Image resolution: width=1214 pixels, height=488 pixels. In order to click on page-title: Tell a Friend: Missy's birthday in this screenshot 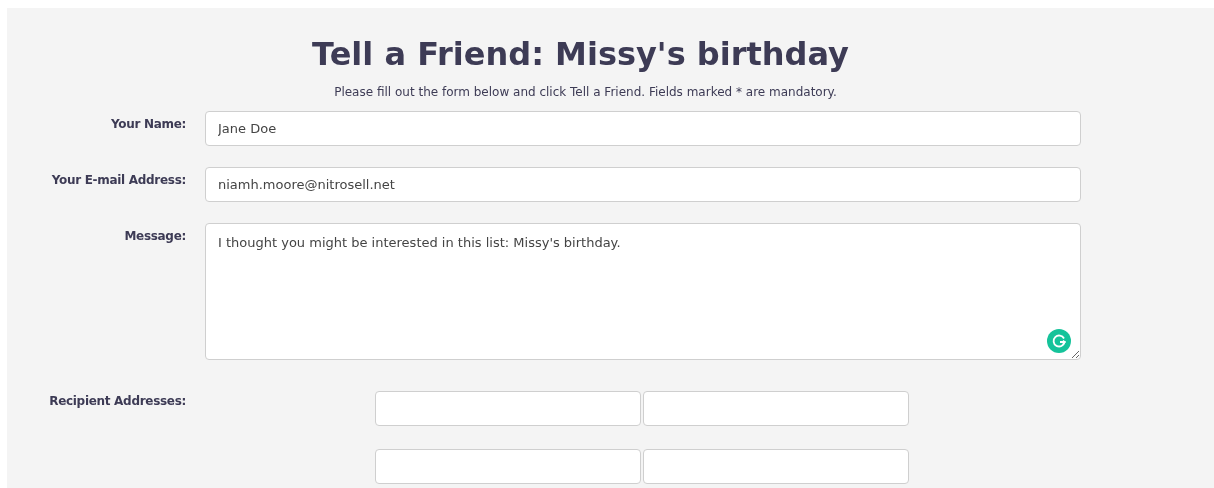, I will do `click(580, 54)`.